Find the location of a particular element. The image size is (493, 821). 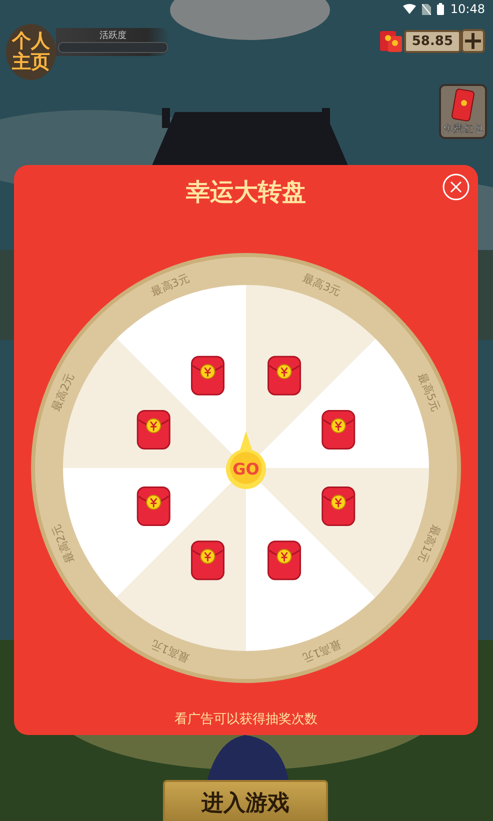

activity-label: 活跃度 is located at coordinates (113, 36).